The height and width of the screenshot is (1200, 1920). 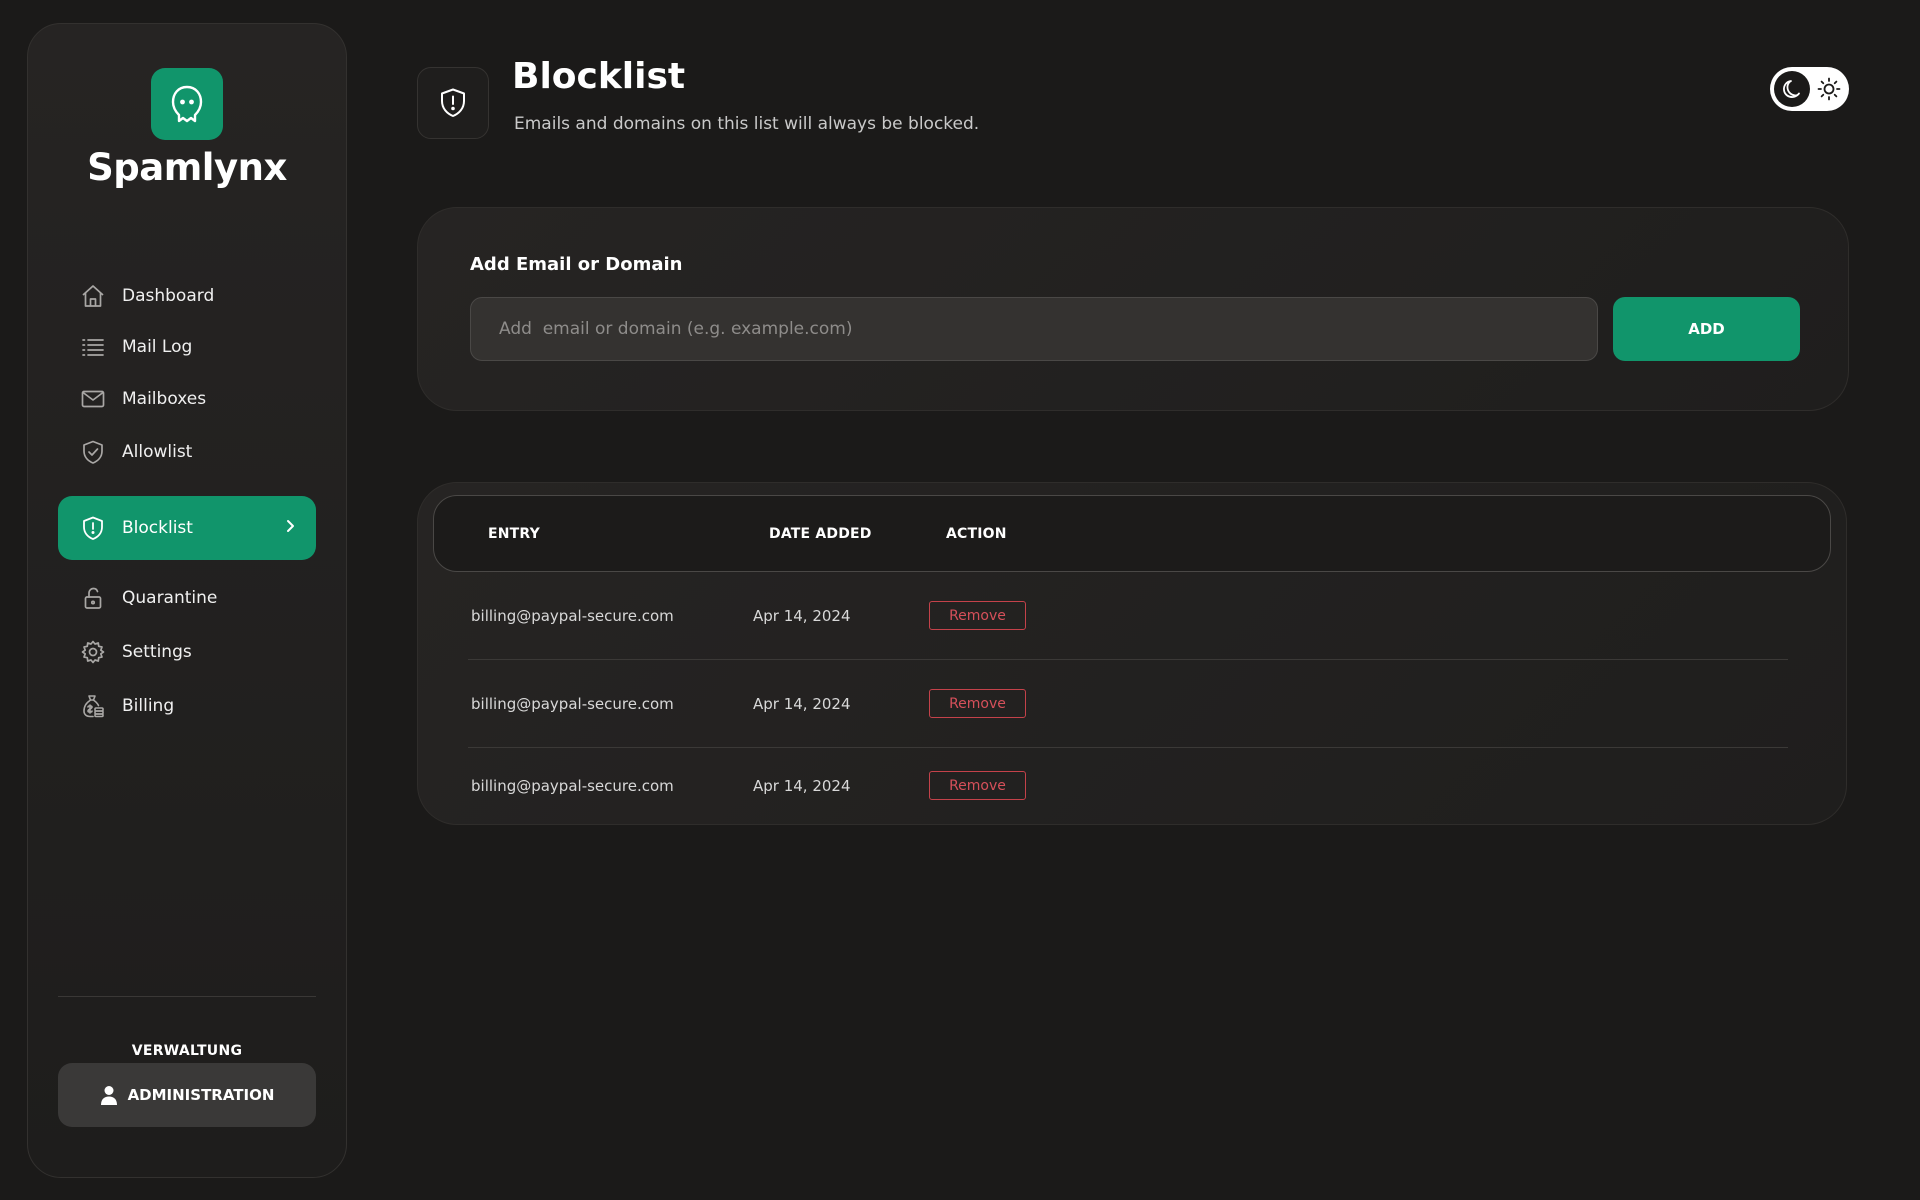 I want to click on page-title: Blocklist, so click(x=599, y=76).